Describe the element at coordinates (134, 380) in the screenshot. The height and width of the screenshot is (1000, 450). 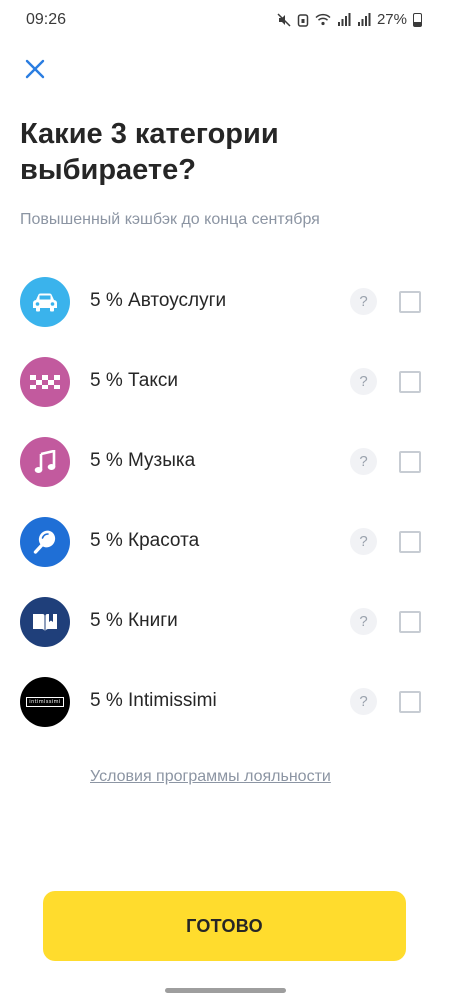
I see `category-label: 5 % Такси` at that location.